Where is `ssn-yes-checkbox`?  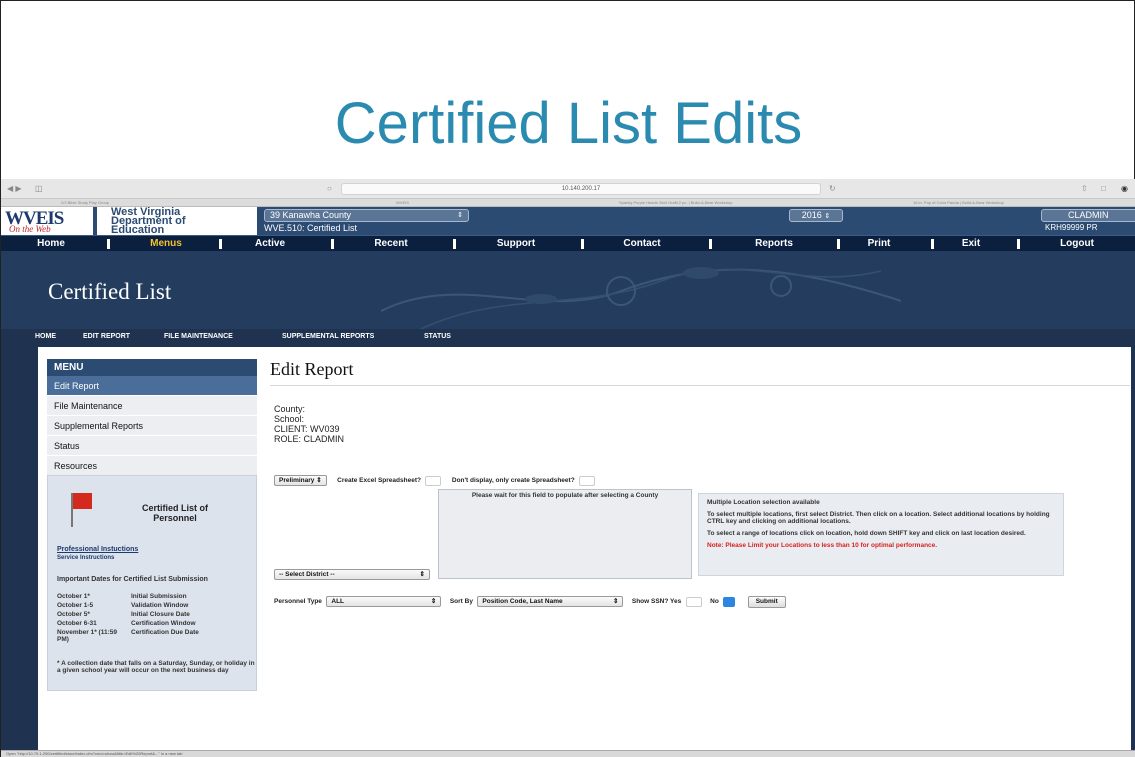 ssn-yes-checkbox is located at coordinates (693, 601).